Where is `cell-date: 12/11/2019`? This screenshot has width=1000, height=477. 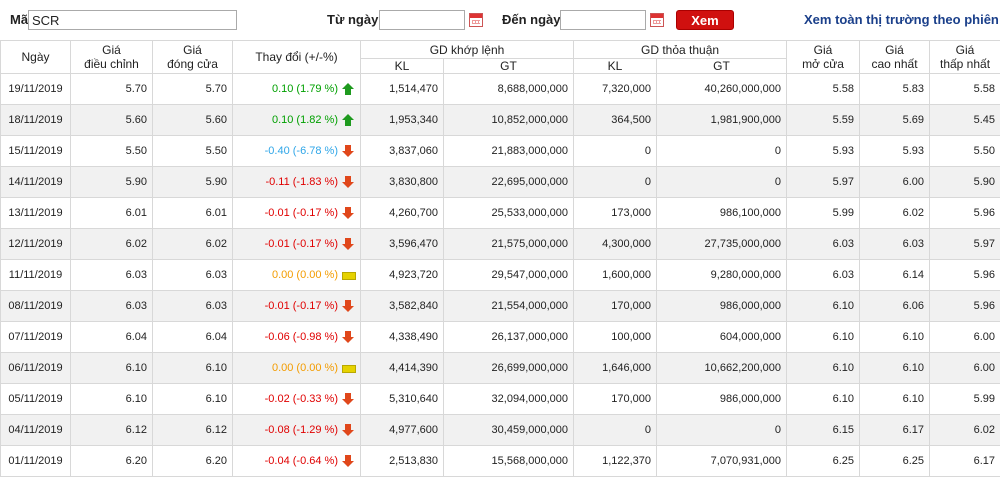 cell-date: 12/11/2019 is located at coordinates (36, 244).